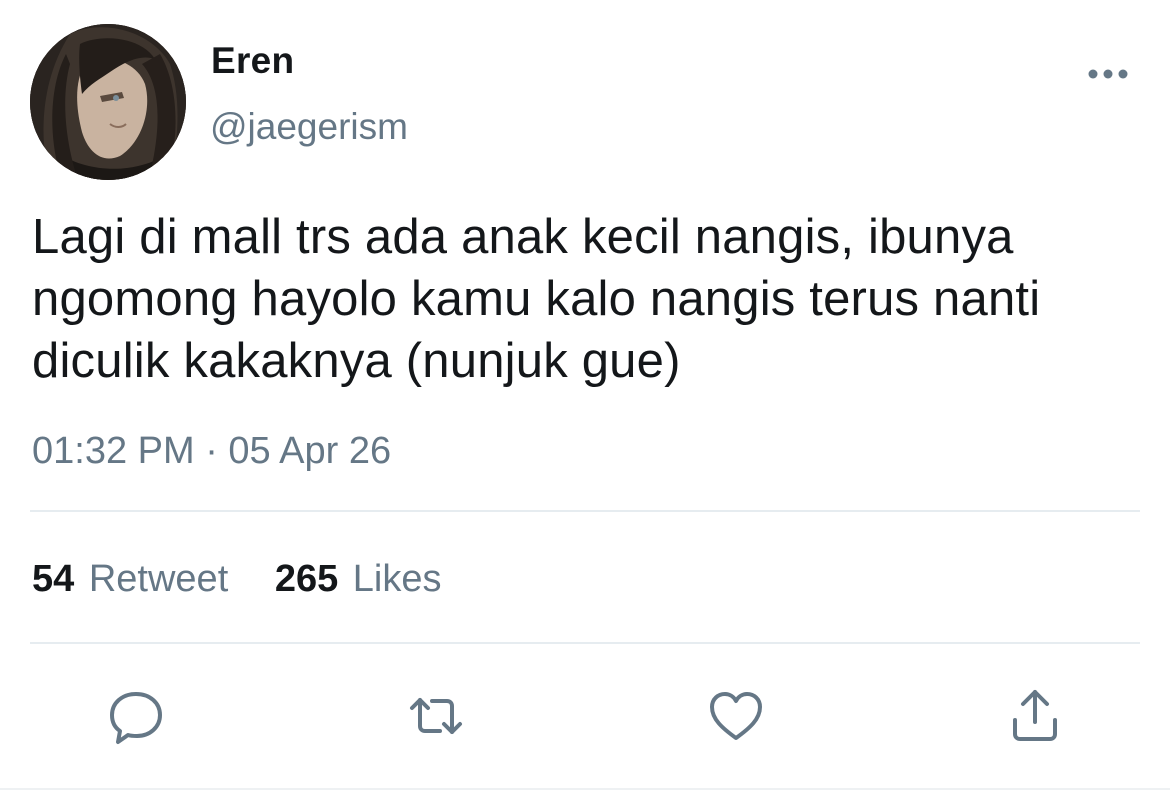 Image resolution: width=1170 pixels, height=807 pixels. I want to click on user-handle: @jaegerism, so click(309, 127).